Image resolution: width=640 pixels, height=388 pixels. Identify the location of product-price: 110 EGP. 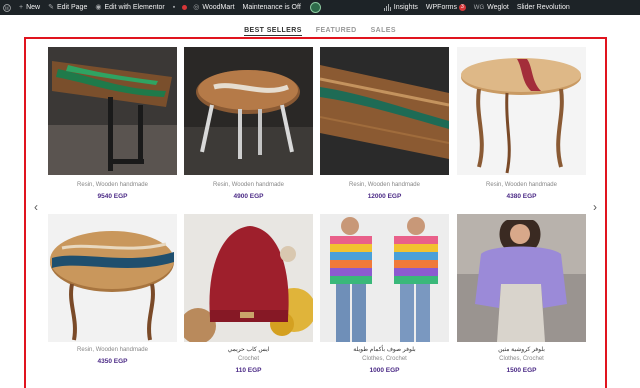
(248, 370).